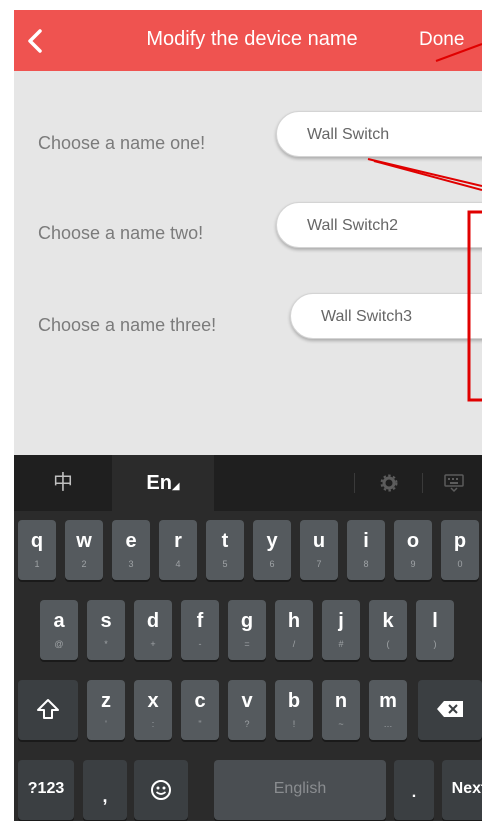 This screenshot has width=482, height=821. What do you see at coordinates (248, 483) in the screenshot?
I see `keyboard-toolbar: 中 En◢` at bounding box center [248, 483].